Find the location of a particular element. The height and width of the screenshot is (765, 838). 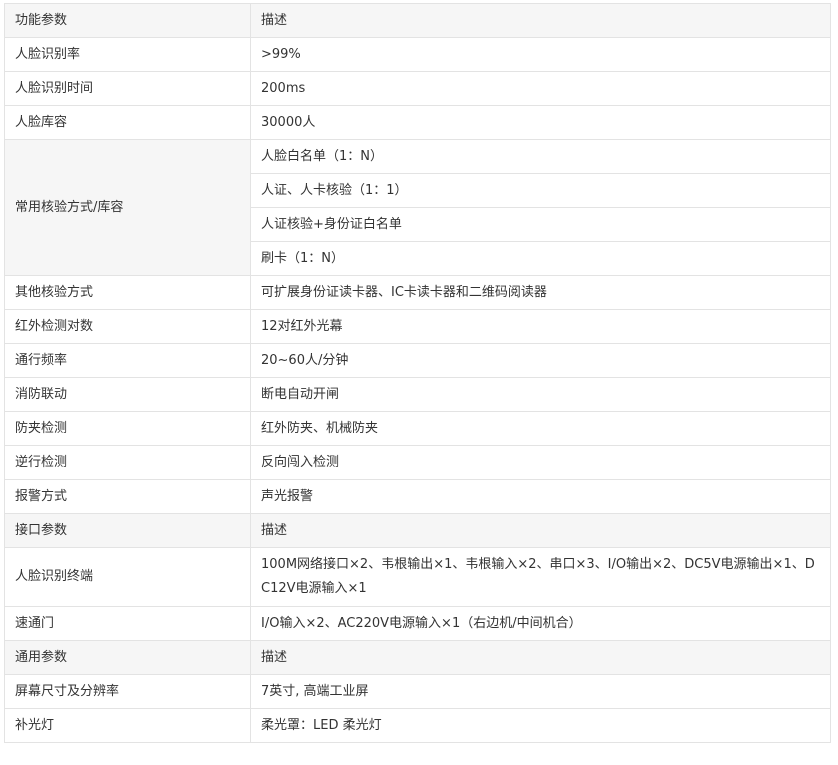

param-value: 200ms is located at coordinates (540, 88).